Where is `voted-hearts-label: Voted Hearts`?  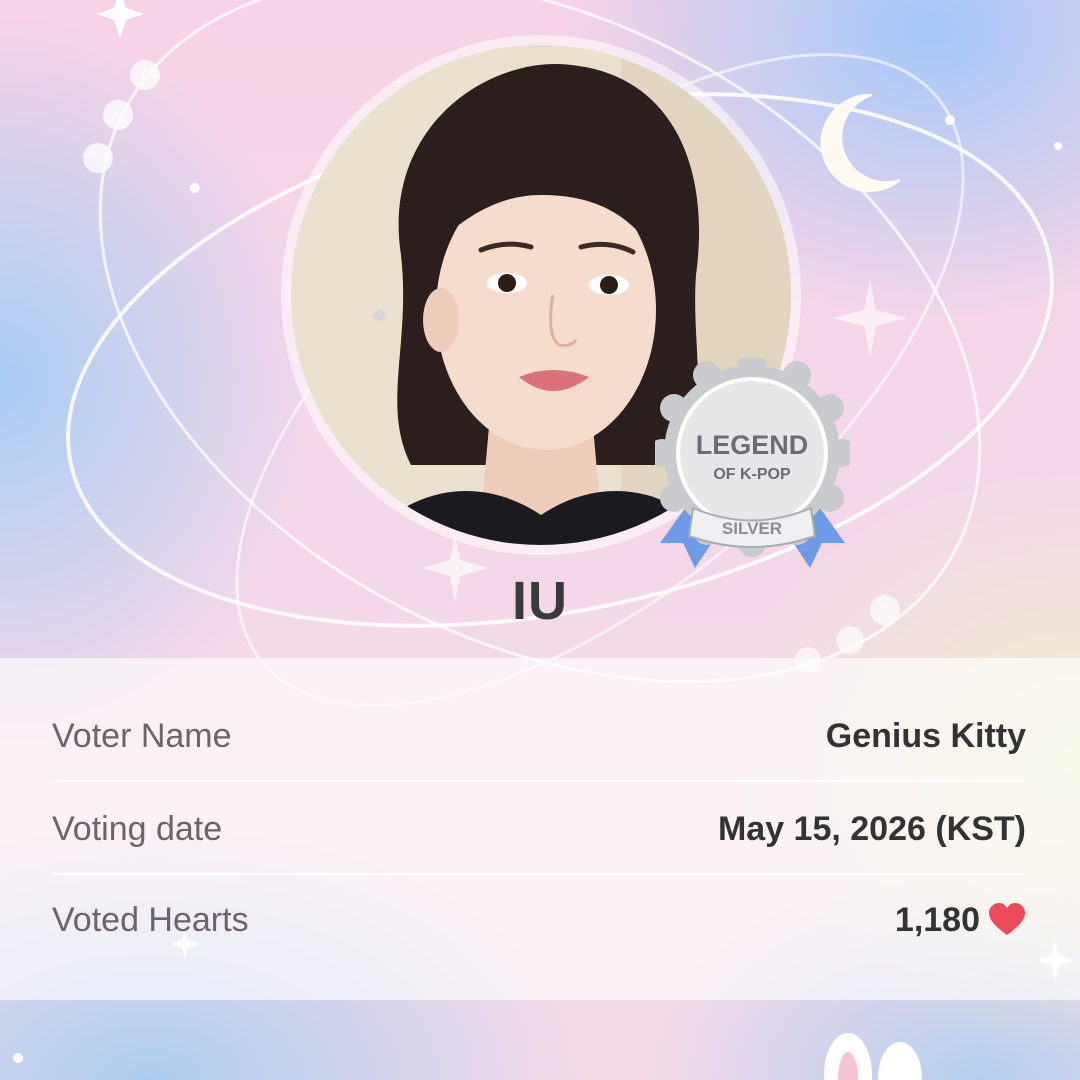 voted-hearts-label: Voted Hearts is located at coordinates (150, 919).